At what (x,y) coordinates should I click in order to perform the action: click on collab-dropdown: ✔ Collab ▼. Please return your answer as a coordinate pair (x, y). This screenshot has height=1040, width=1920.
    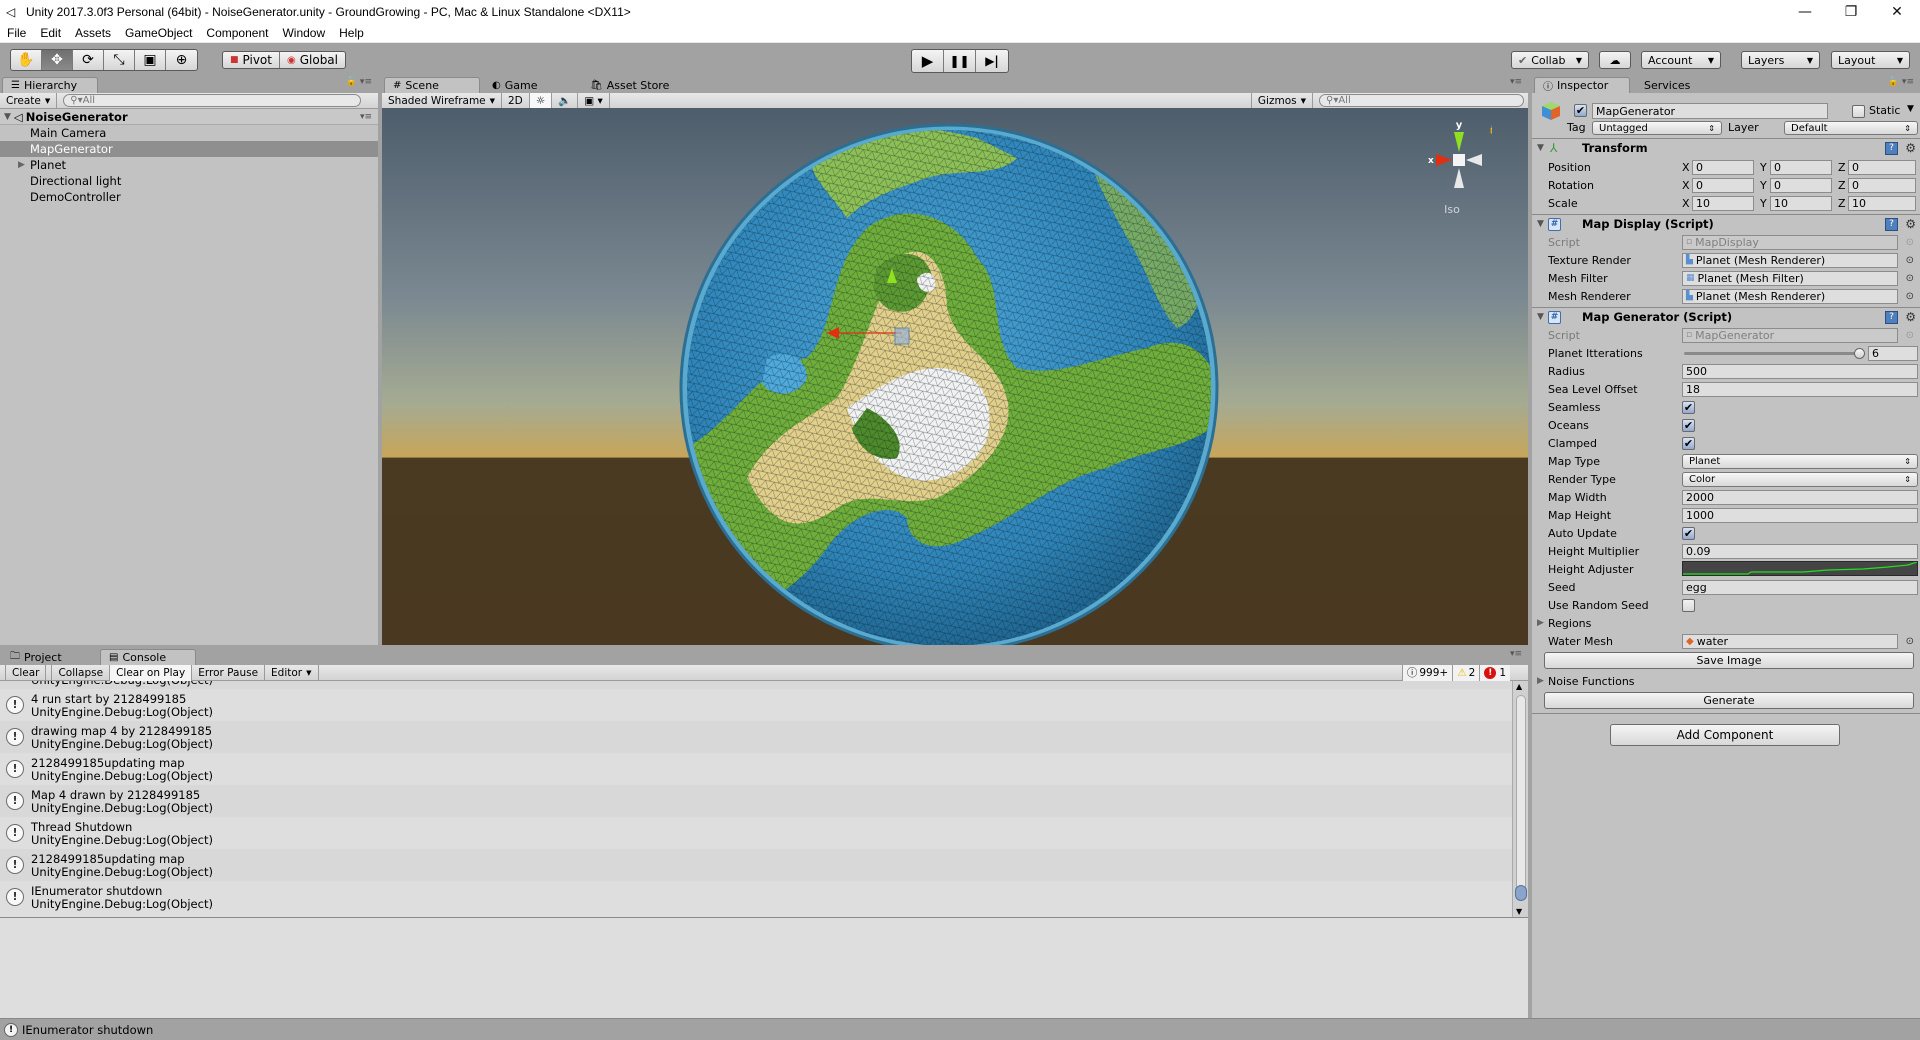
    Looking at the image, I should click on (1550, 60).